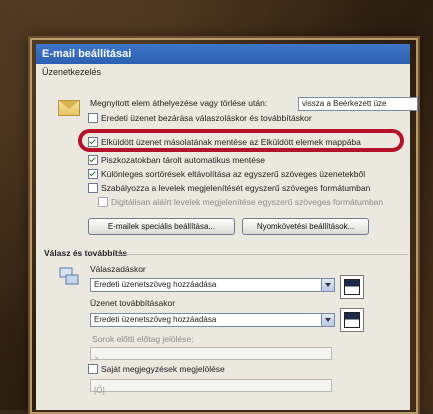  Describe the element at coordinates (155, 319) in the screenshot. I see `forward-value: Eredeti üzenetszöveg hozzáadása` at that location.